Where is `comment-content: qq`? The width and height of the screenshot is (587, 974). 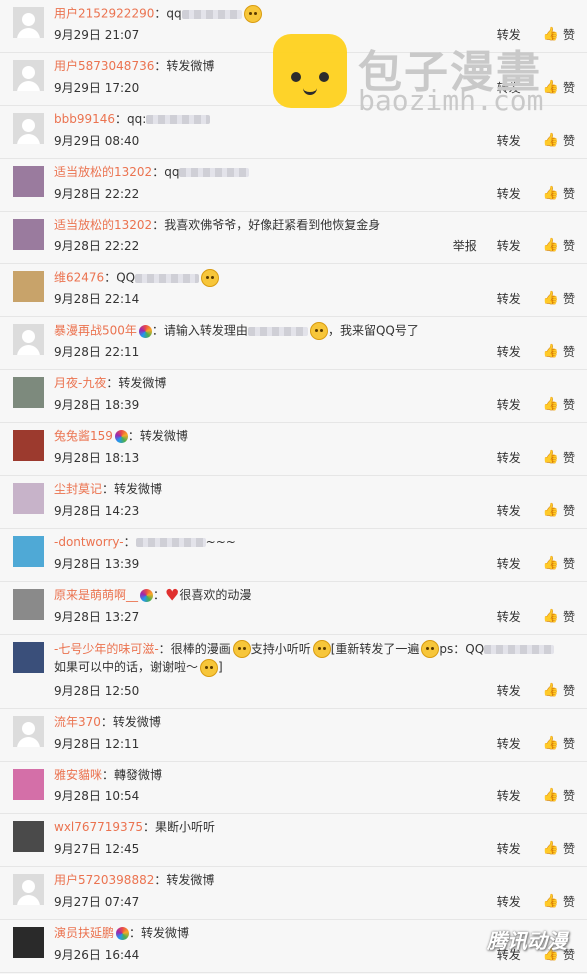
comment-content: qq is located at coordinates (172, 171).